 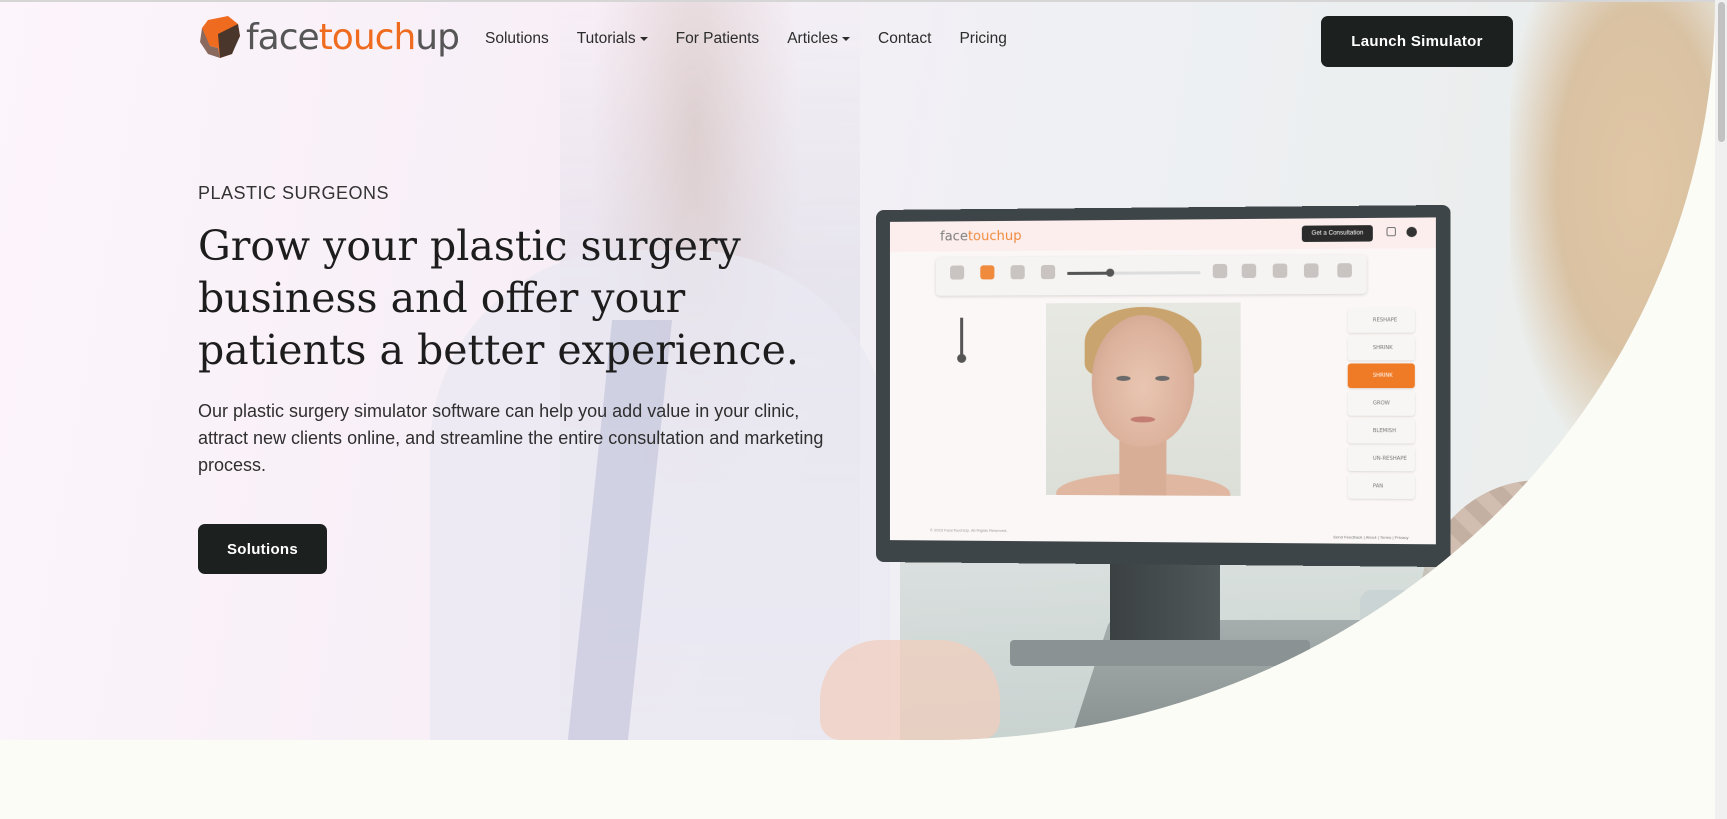 I want to click on redo-icon, so click(x=1280, y=270).